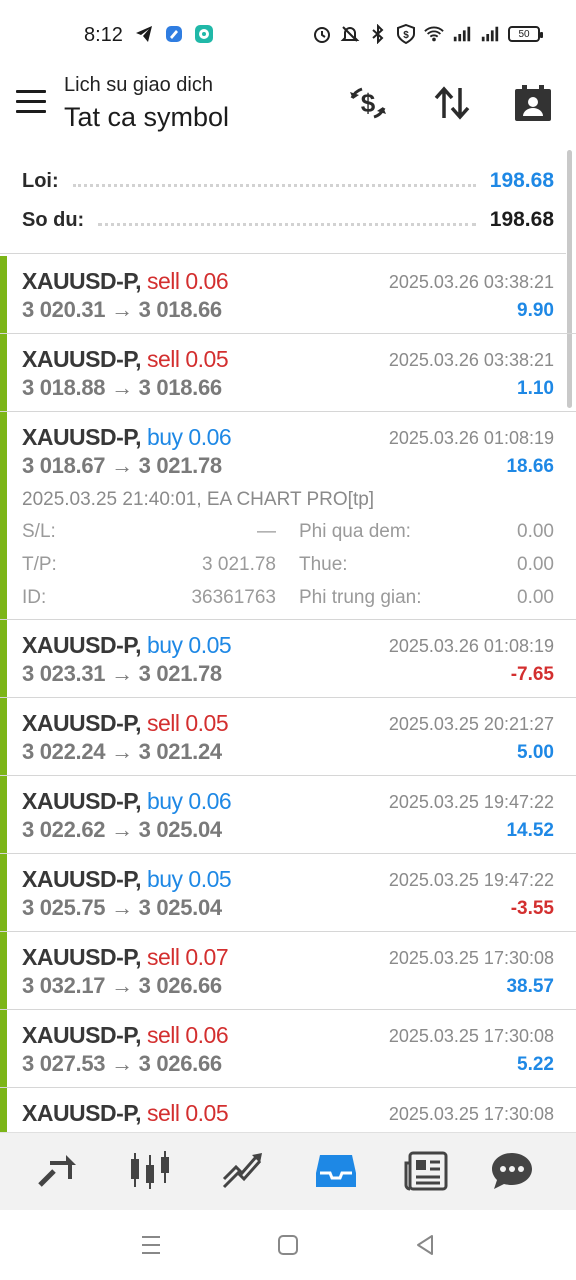 Image resolution: width=576 pixels, height=1280 pixels. Describe the element at coordinates (150, 1171) in the screenshot. I see `chart-icon` at that location.